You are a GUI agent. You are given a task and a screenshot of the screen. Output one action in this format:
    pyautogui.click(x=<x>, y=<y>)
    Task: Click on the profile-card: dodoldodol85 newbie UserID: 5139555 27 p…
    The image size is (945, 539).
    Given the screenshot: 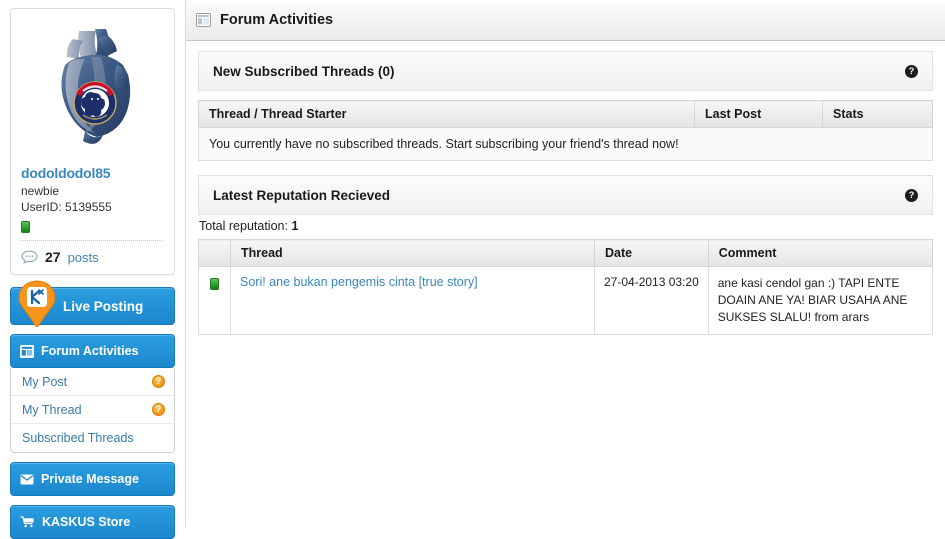 What is the action you would take?
    pyautogui.click(x=92, y=141)
    